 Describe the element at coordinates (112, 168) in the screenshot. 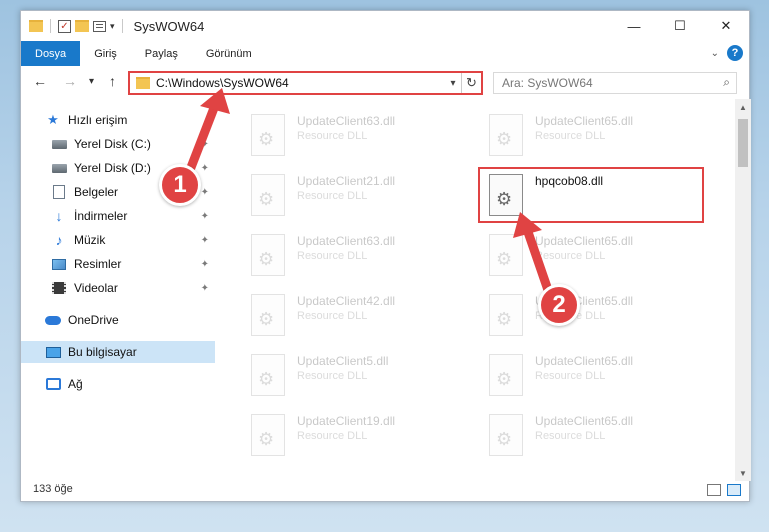

I see `sidebar-item-label: Yerel Disk (D:)` at that location.